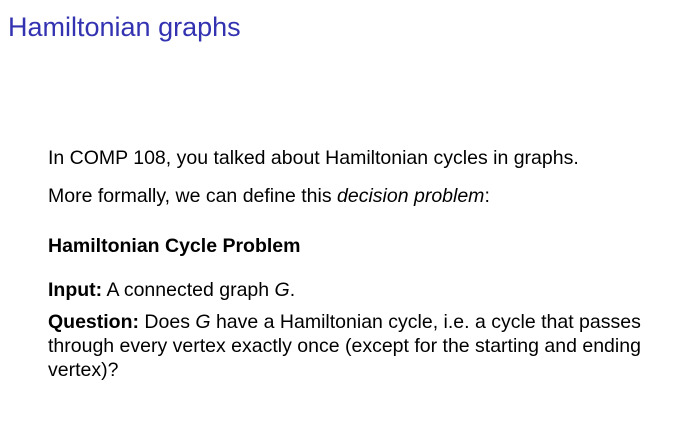 This screenshot has width=676, height=438. Describe the element at coordinates (124, 27) in the screenshot. I see `slide-title: Hamiltonian graphs` at that location.